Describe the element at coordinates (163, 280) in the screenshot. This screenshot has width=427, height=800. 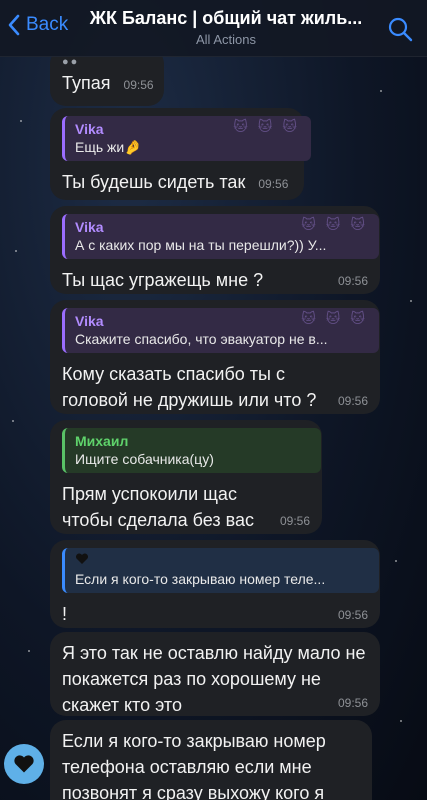
I see `message-text: Ты щас угражещь мне ?` at that location.